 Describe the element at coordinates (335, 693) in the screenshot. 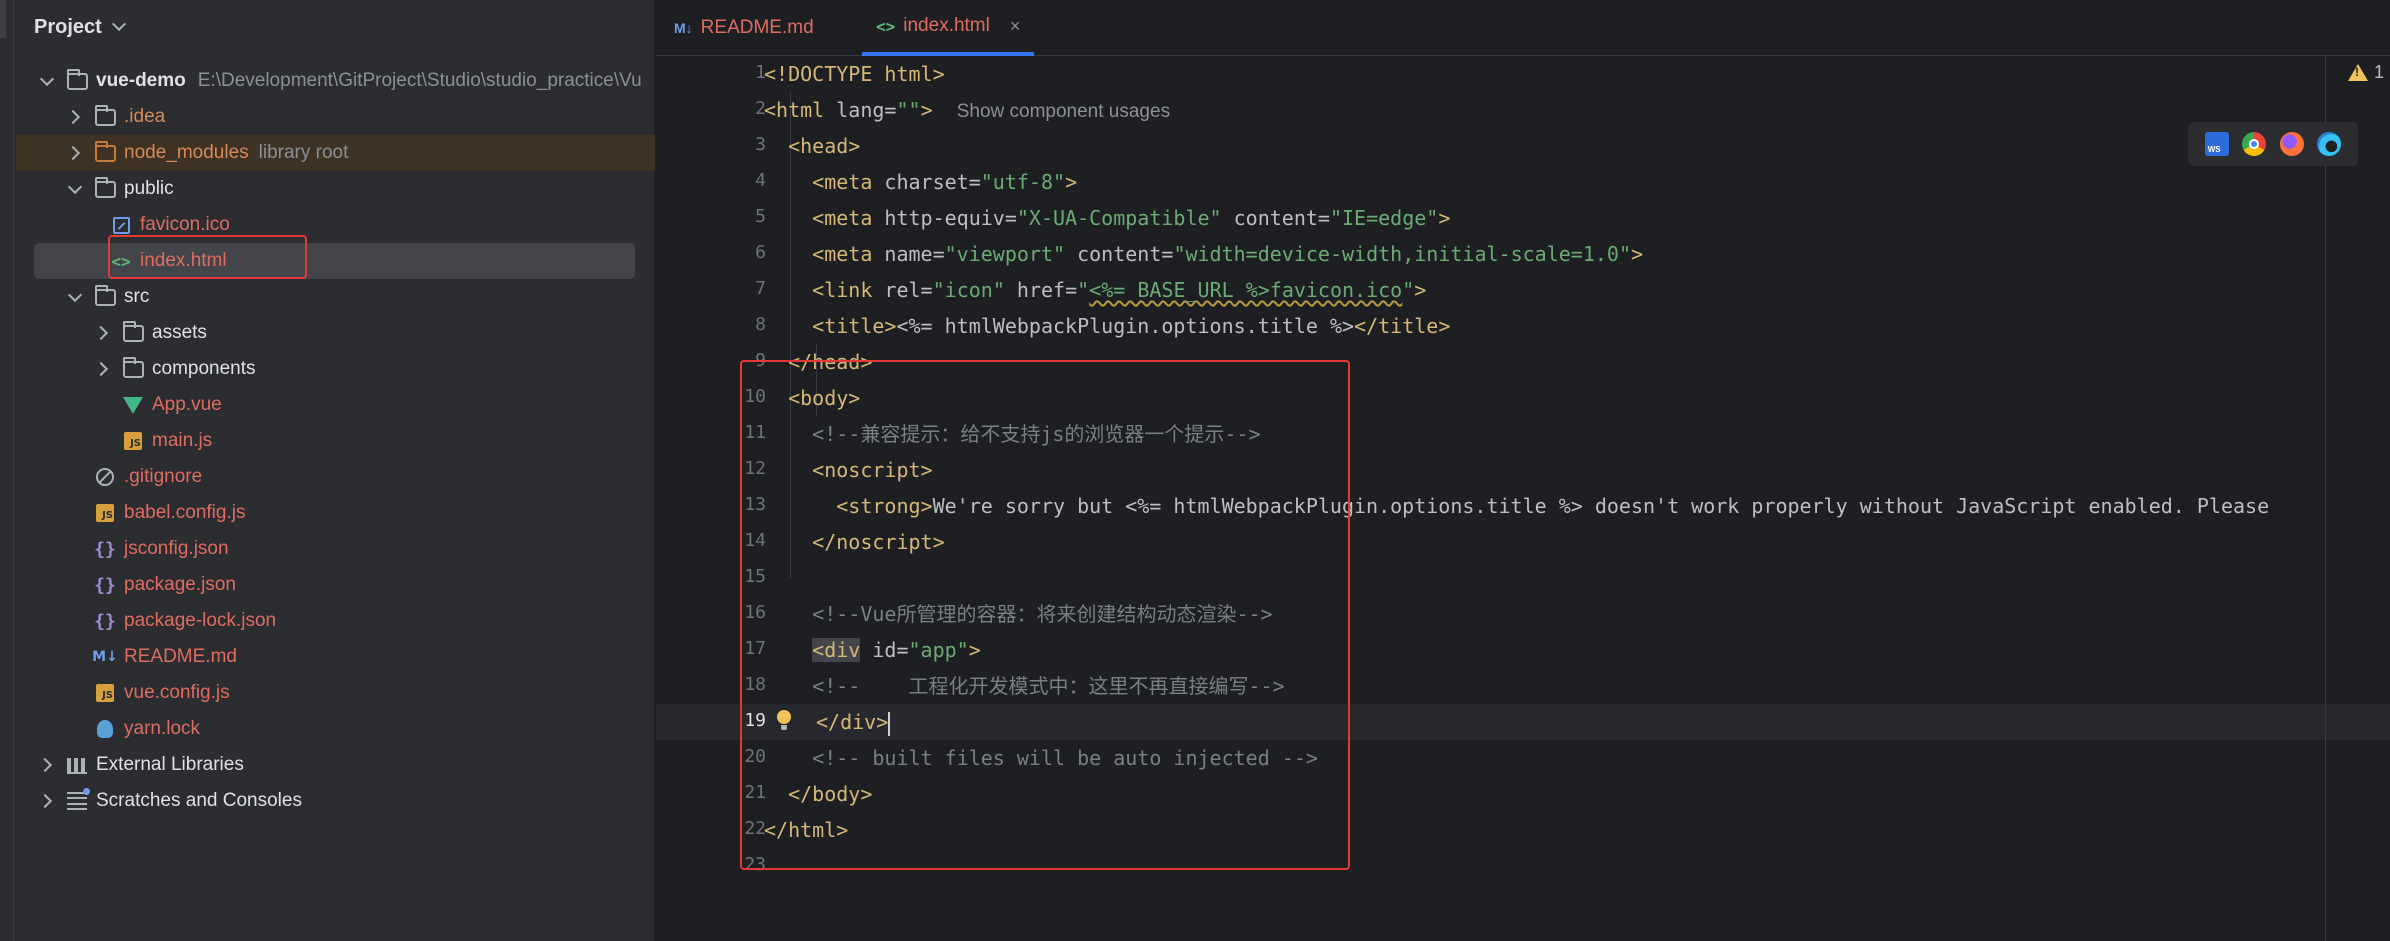

I see `tree-item-vue-config: JS vue.config.js` at that location.